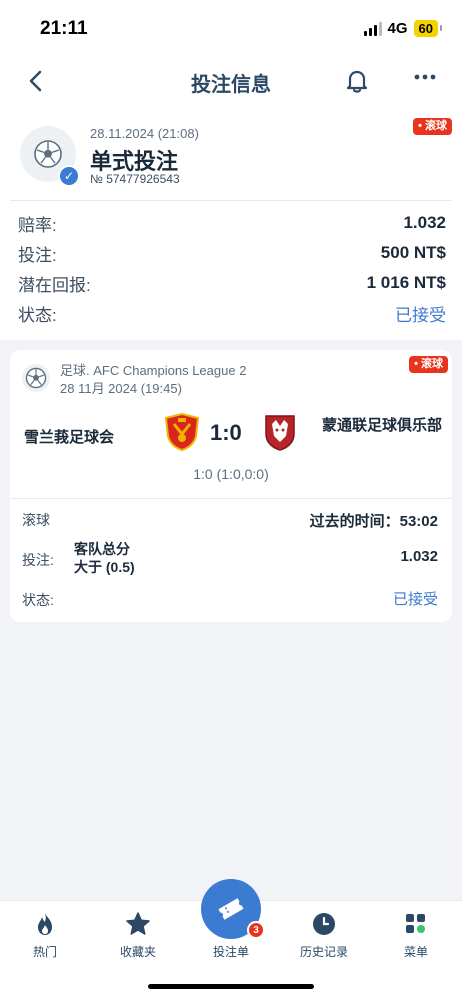 This screenshot has height=1000, width=462. Describe the element at coordinates (232, 283) in the screenshot. I see `summary-row-potential-return: 潜在回报: 1 016 NT$` at that location.